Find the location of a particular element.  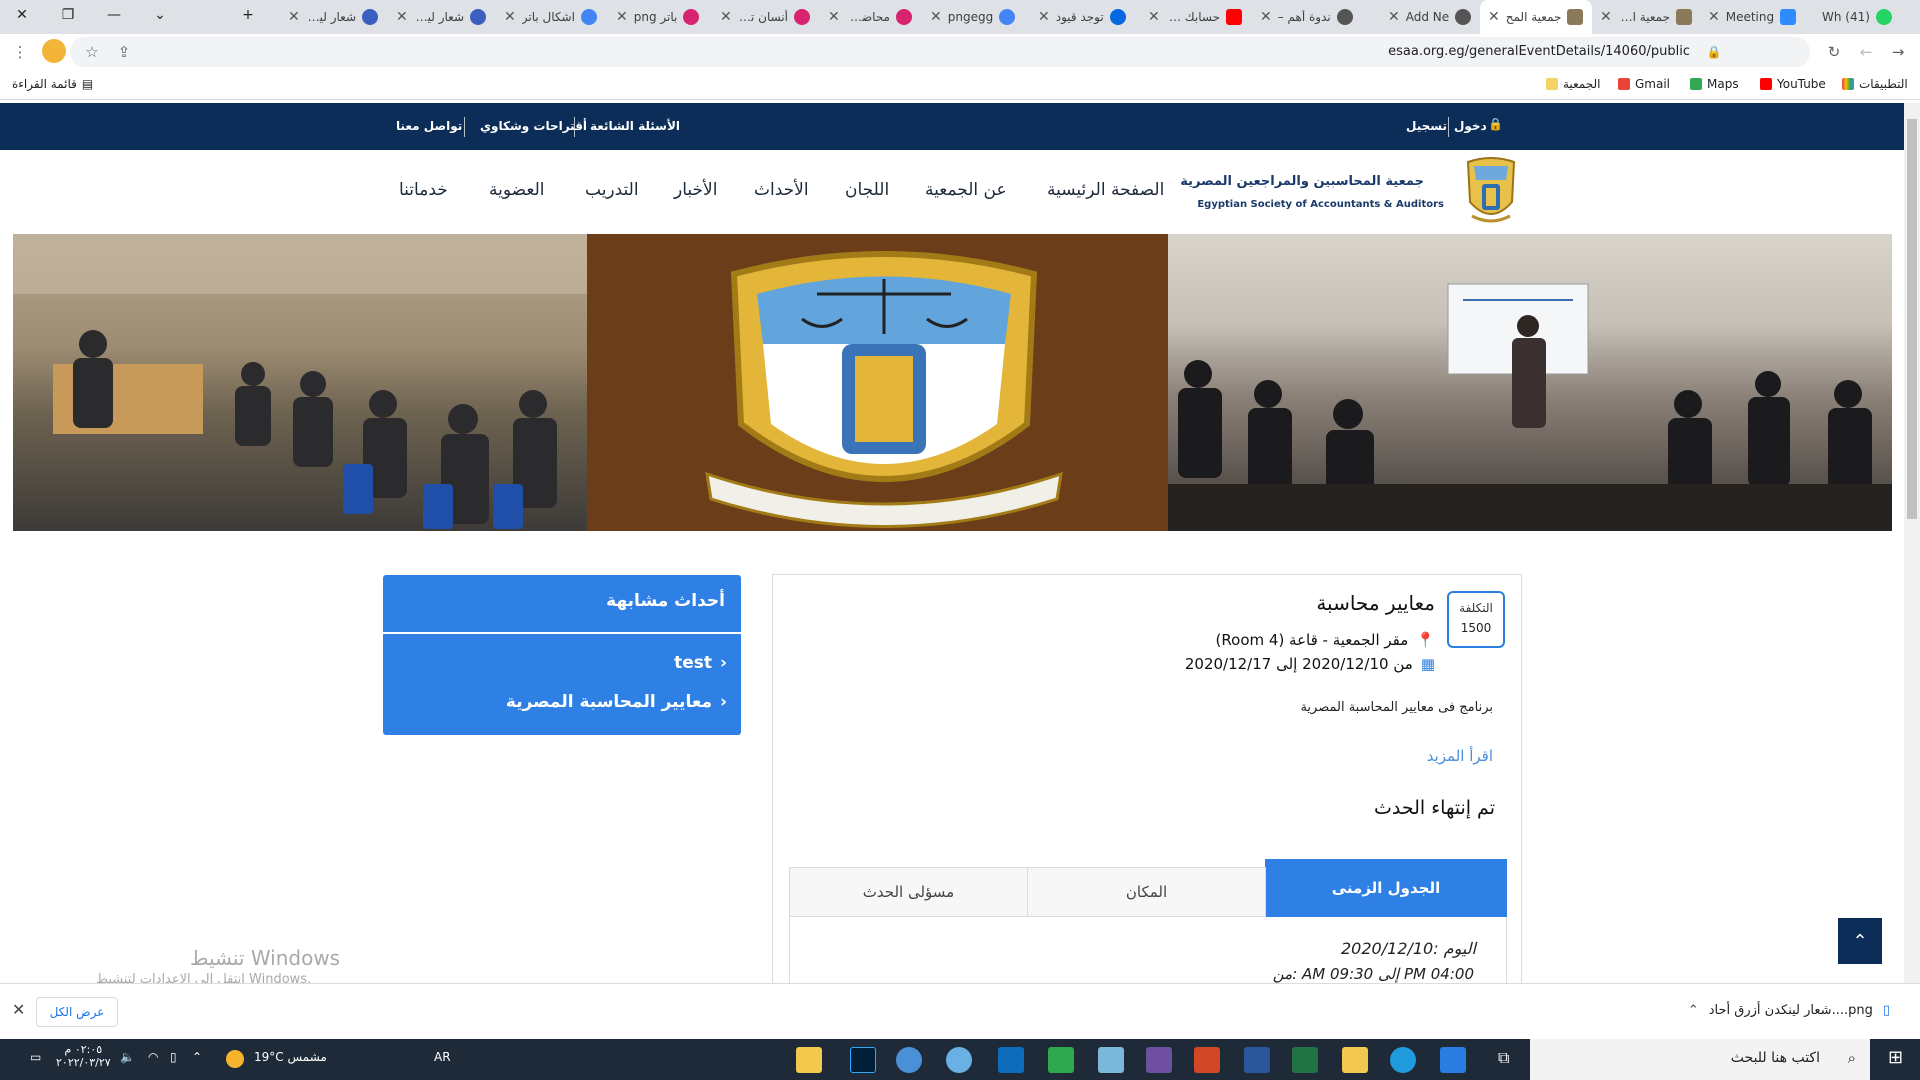

camtasia-icon is located at coordinates (1061, 1060).